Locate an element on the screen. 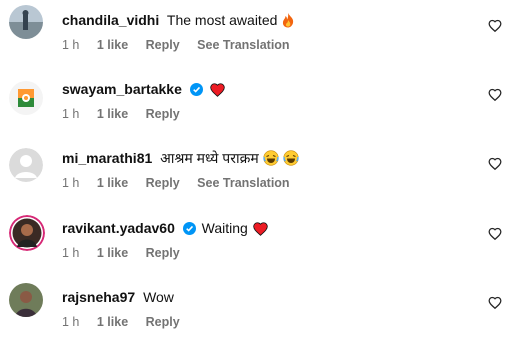 The image size is (511, 339). comment-username: mi_marathi81 is located at coordinates (107, 158).